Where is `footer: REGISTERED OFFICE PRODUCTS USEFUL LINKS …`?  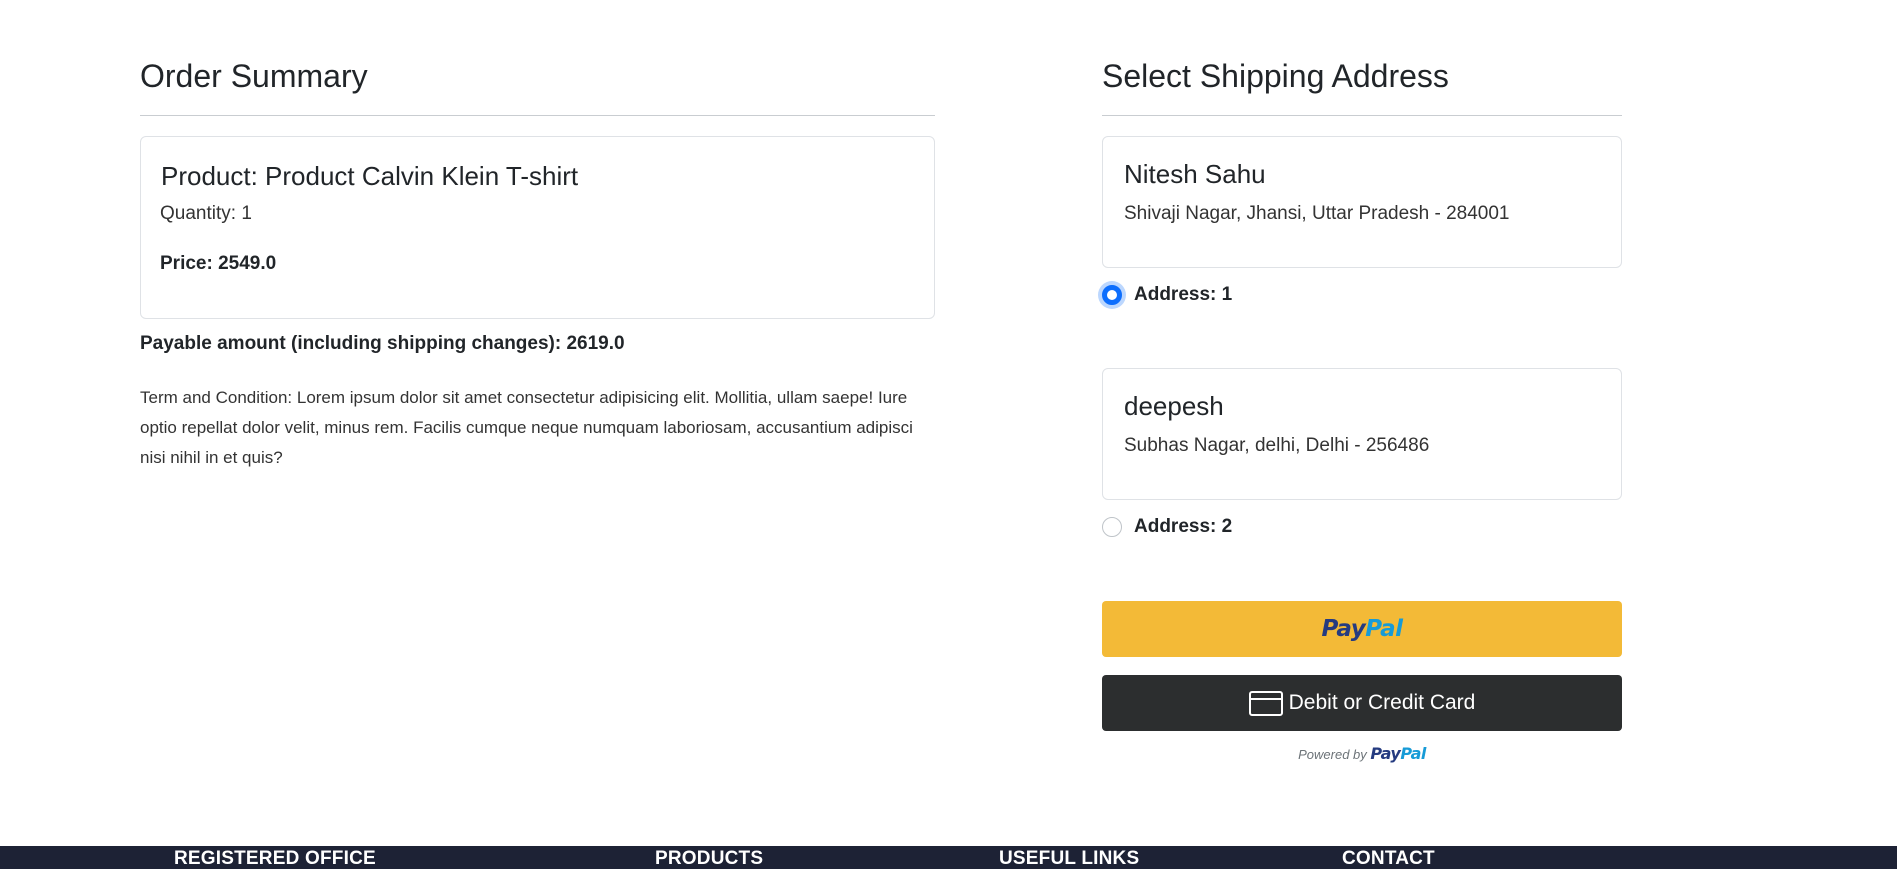 footer: REGISTERED OFFICE PRODUCTS USEFUL LINKS … is located at coordinates (948, 857).